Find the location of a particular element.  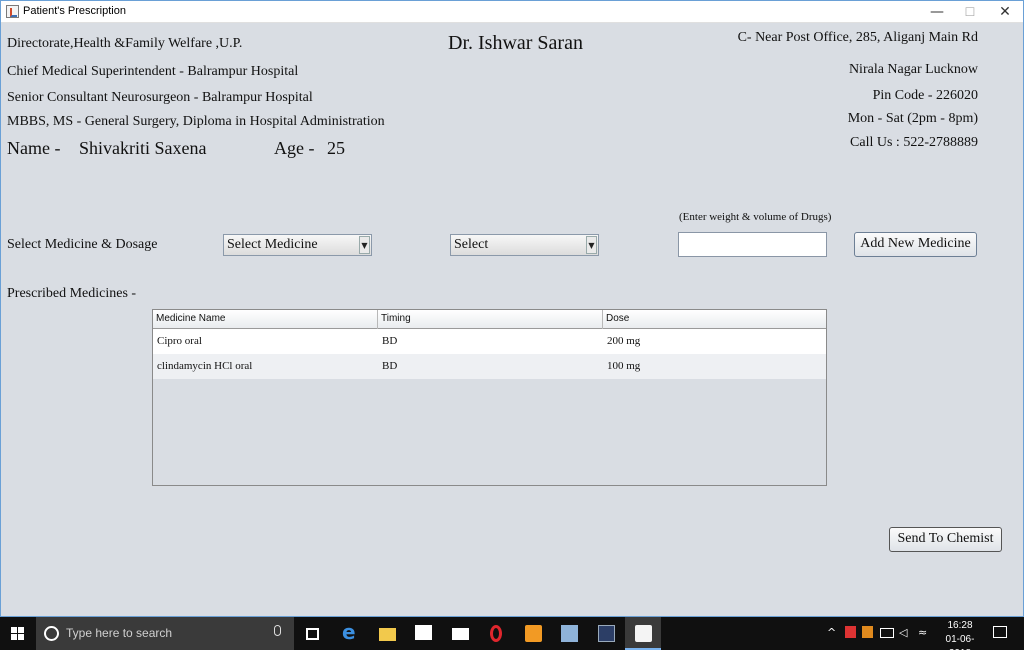

timing-select: Select ▼ is located at coordinates (524, 245).